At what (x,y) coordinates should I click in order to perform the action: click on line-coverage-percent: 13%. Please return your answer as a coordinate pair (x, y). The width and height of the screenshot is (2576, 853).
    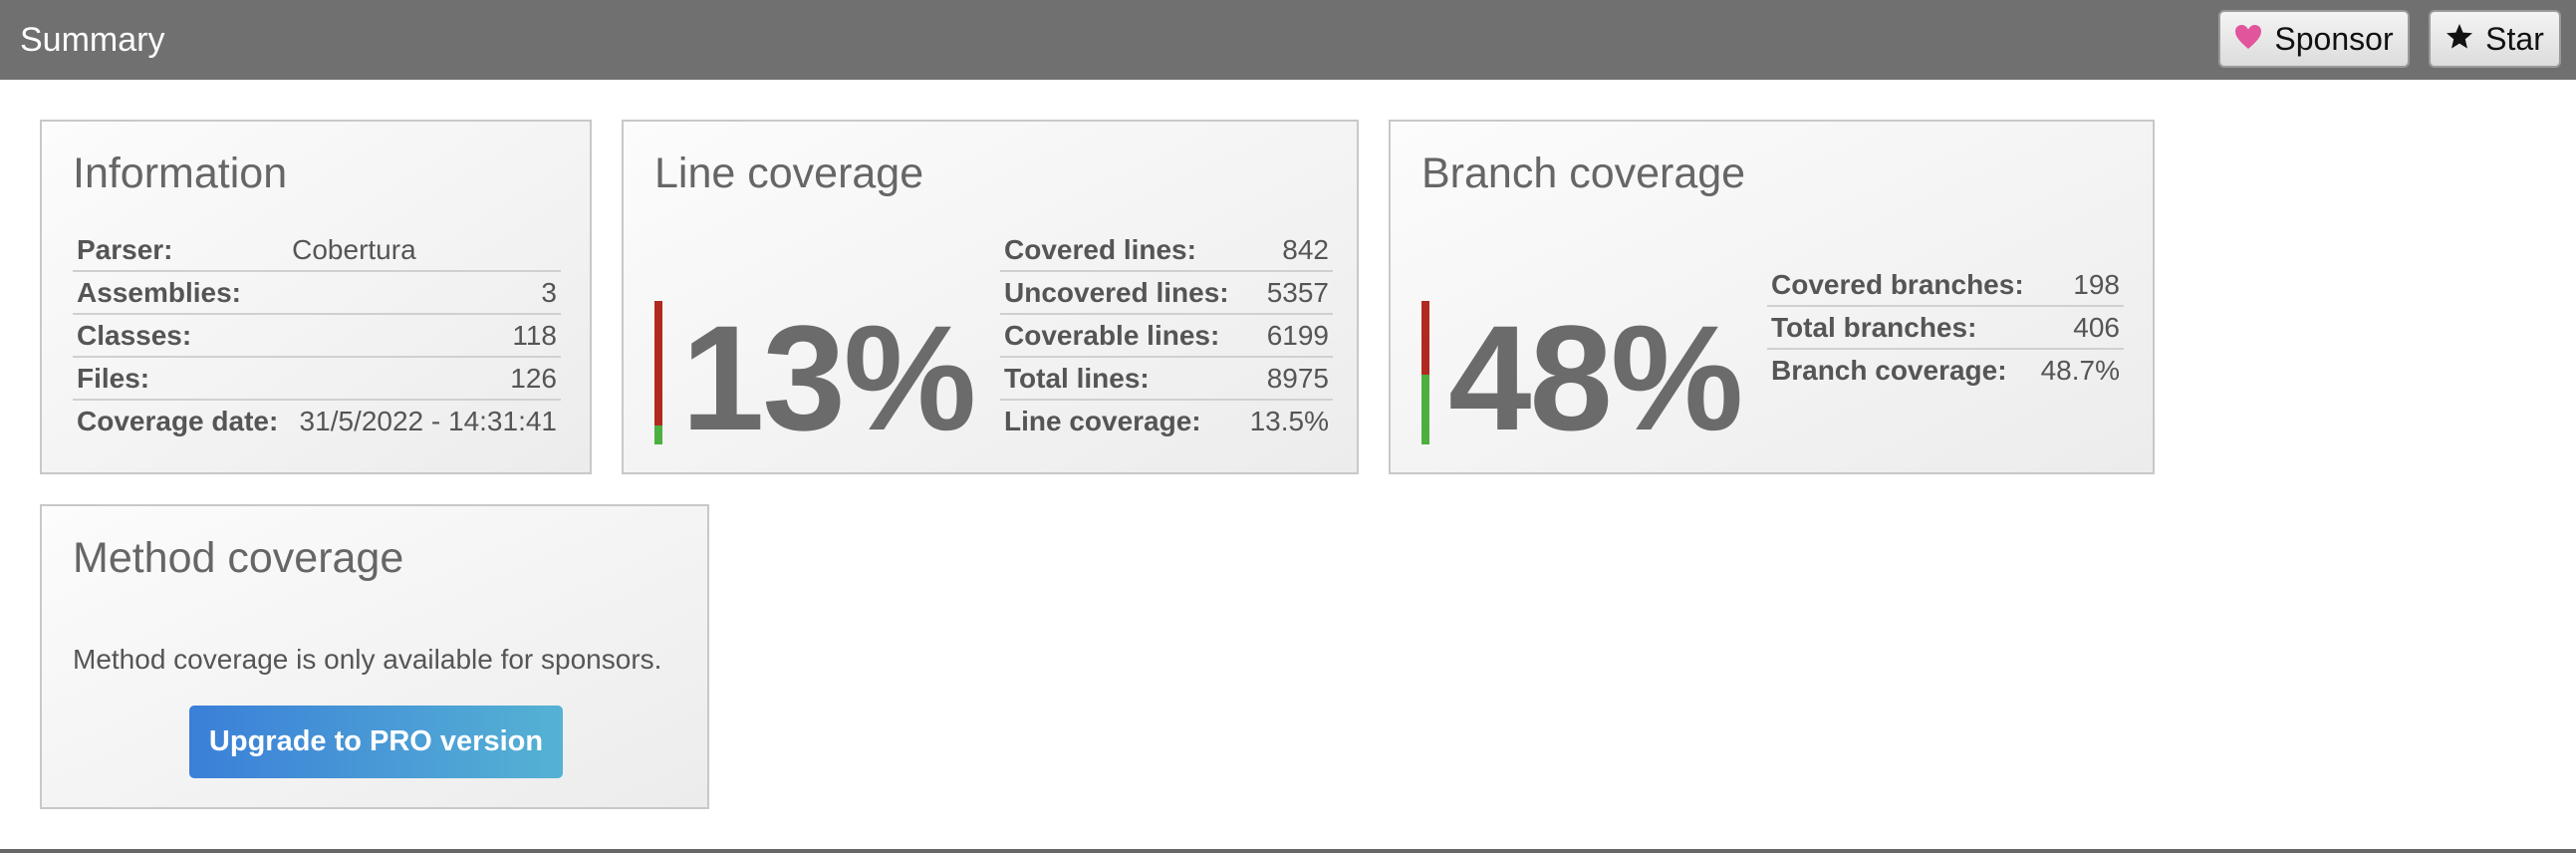
    Looking at the image, I should click on (828, 377).